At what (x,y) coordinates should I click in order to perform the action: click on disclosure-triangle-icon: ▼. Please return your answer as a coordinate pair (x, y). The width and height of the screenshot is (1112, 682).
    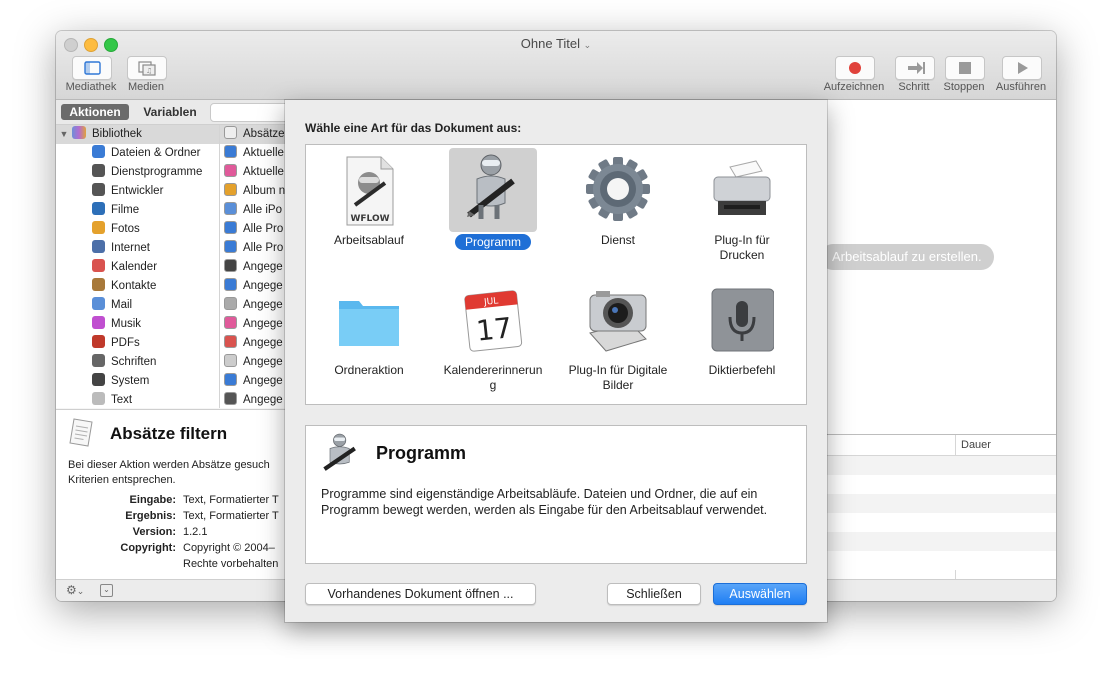
    Looking at the image, I should click on (64, 134).